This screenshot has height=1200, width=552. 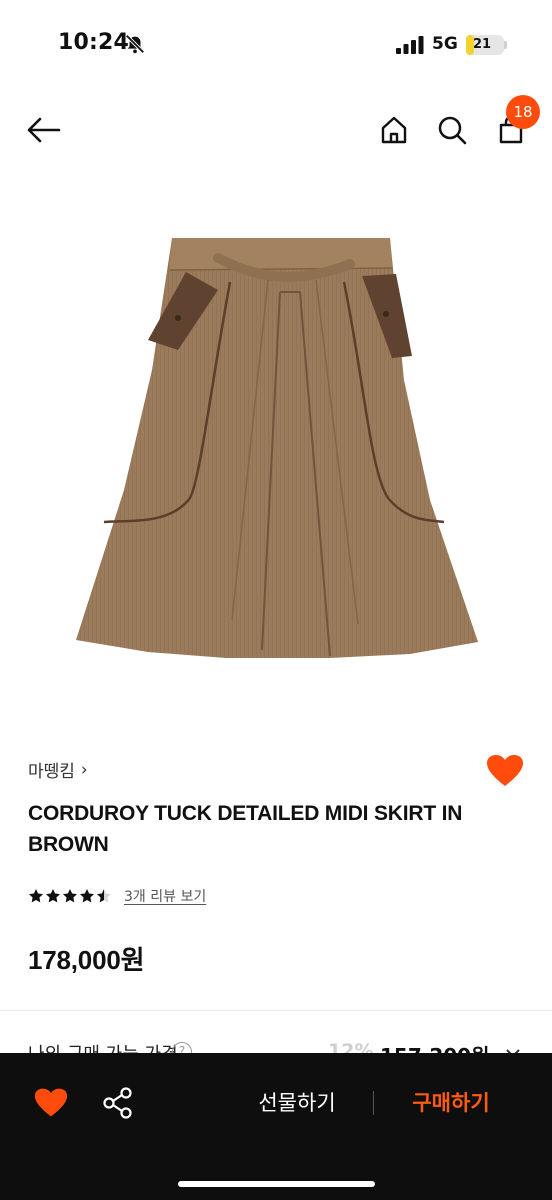 I want to click on chevron-right-icon: ›, so click(x=84, y=769).